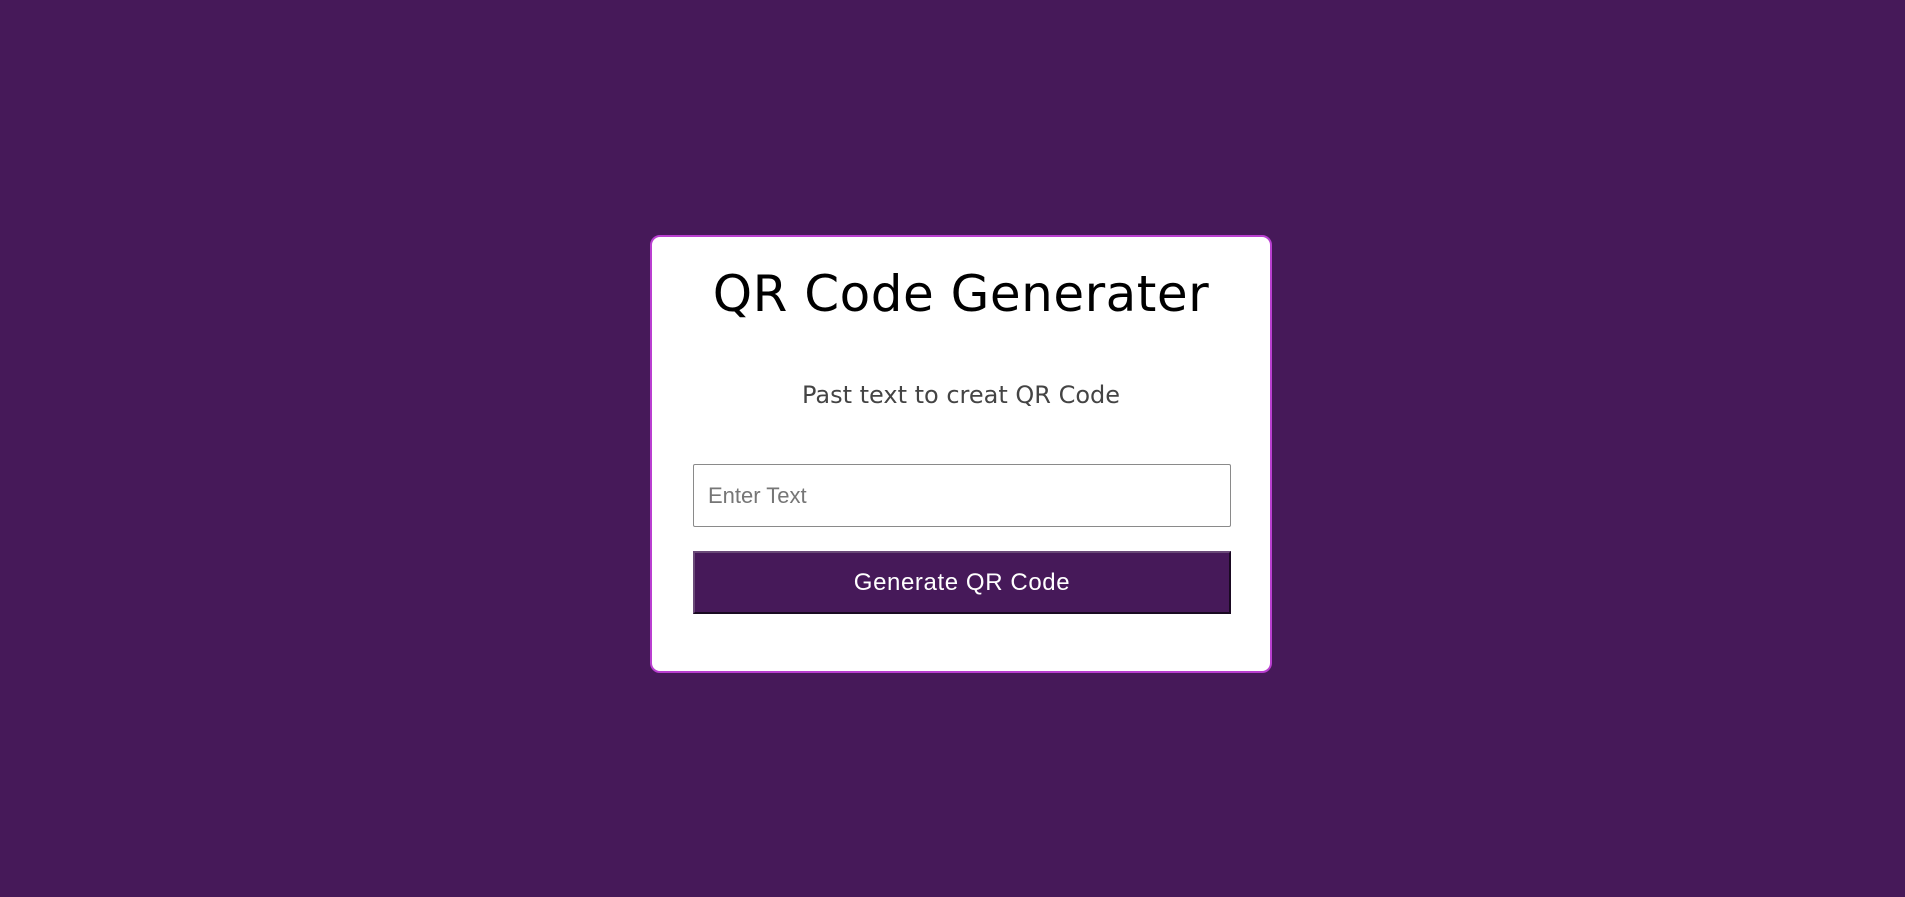 This screenshot has width=1905, height=897. What do you see at coordinates (962, 495) in the screenshot?
I see `qr-text-input` at bounding box center [962, 495].